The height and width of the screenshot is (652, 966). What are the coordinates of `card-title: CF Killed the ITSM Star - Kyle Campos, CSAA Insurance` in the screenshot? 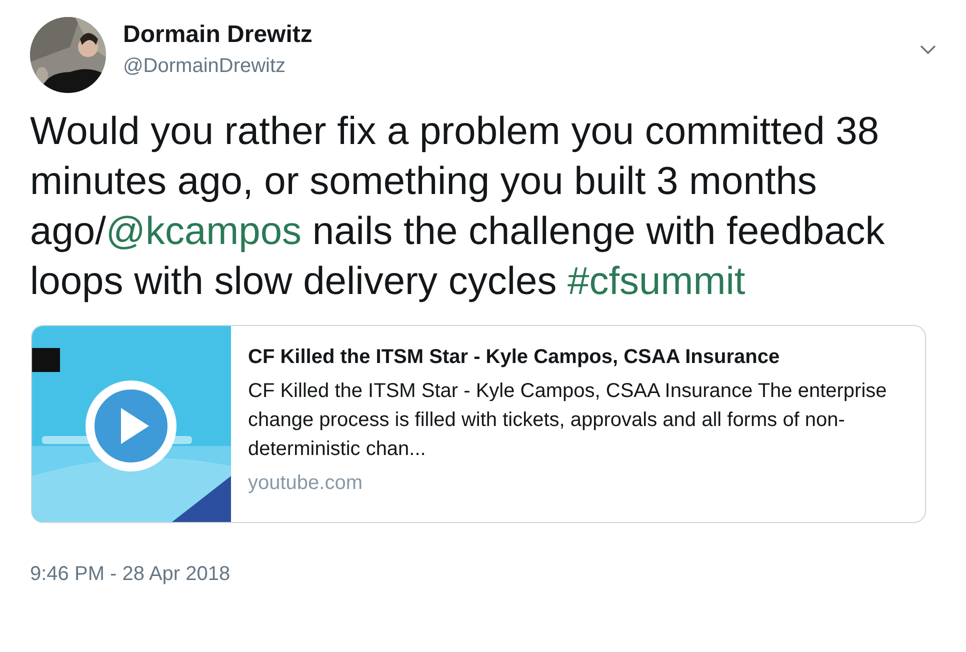 It's located at (514, 357).